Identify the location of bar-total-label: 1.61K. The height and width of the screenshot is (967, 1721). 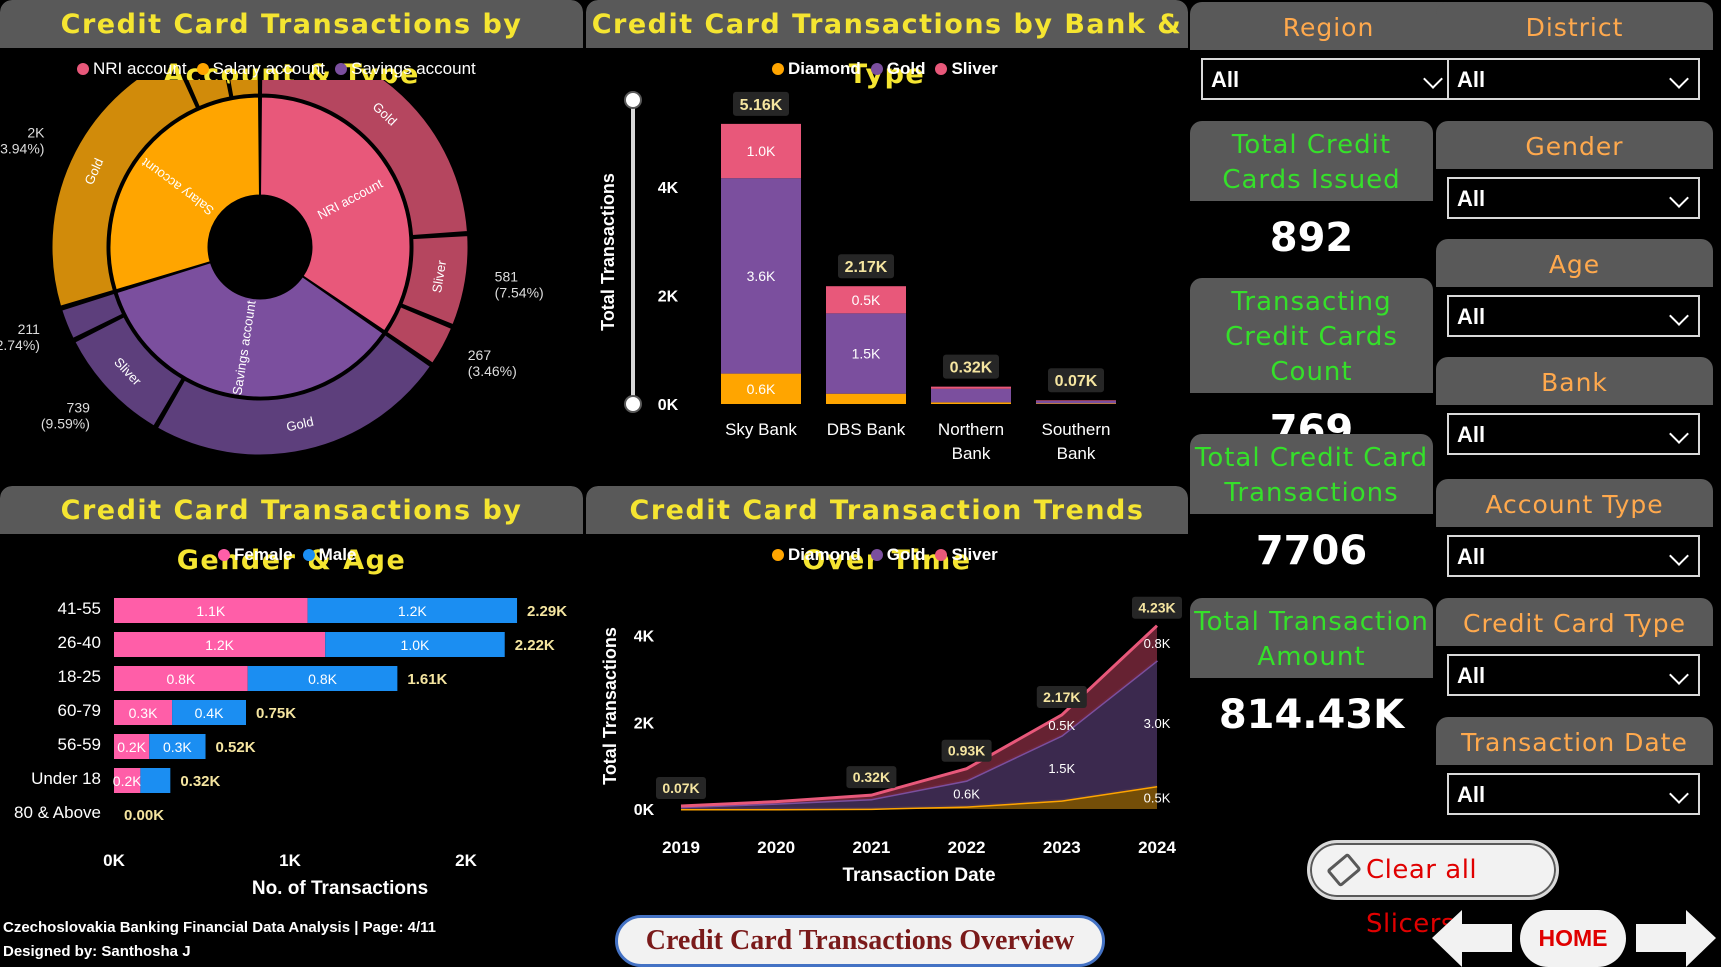
(427, 679).